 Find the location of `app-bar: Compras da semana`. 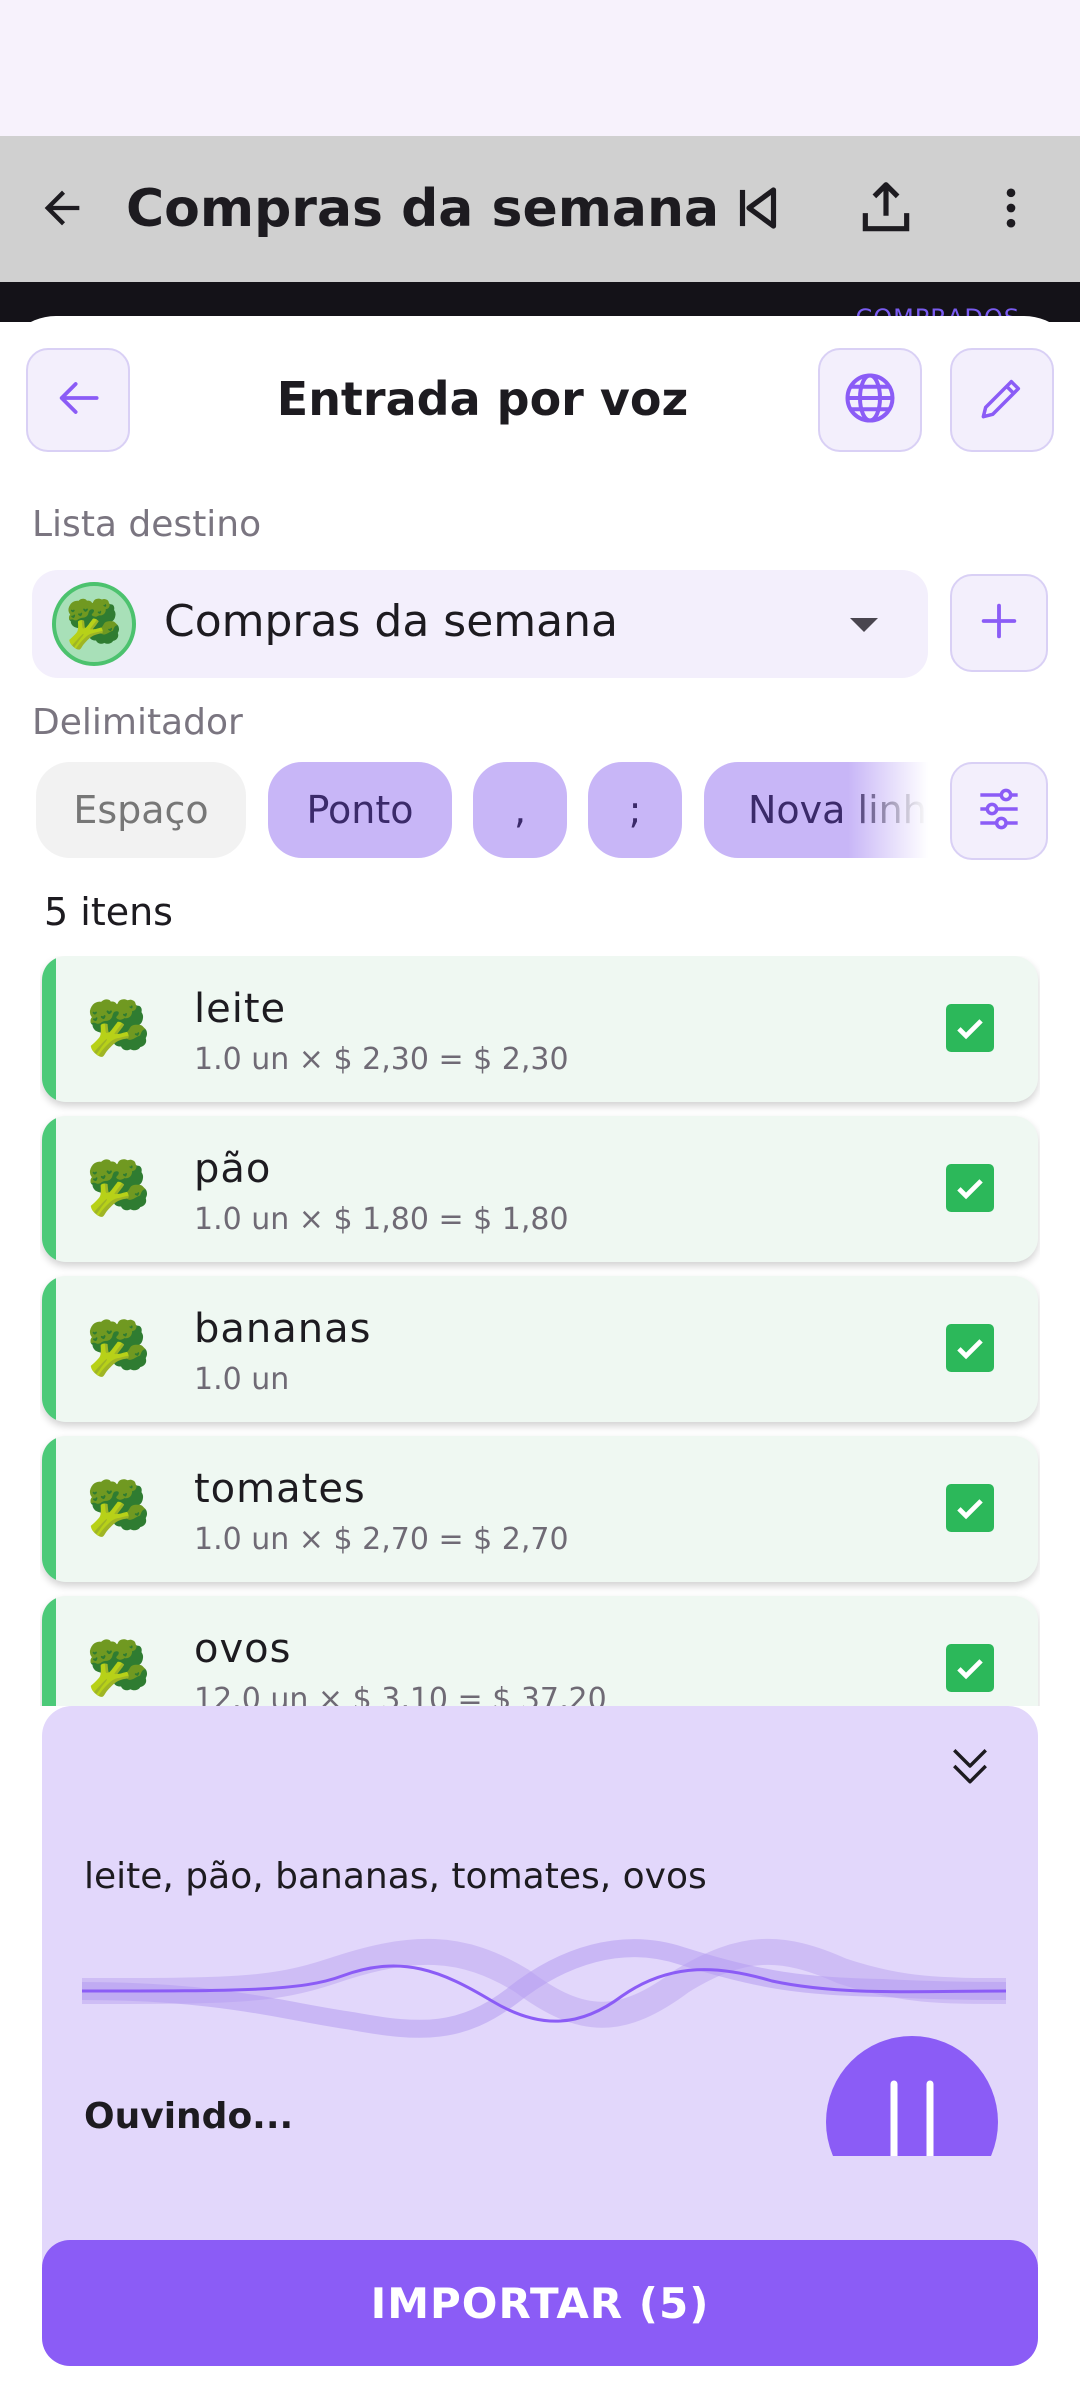

app-bar: Compras da semana is located at coordinates (540, 209).